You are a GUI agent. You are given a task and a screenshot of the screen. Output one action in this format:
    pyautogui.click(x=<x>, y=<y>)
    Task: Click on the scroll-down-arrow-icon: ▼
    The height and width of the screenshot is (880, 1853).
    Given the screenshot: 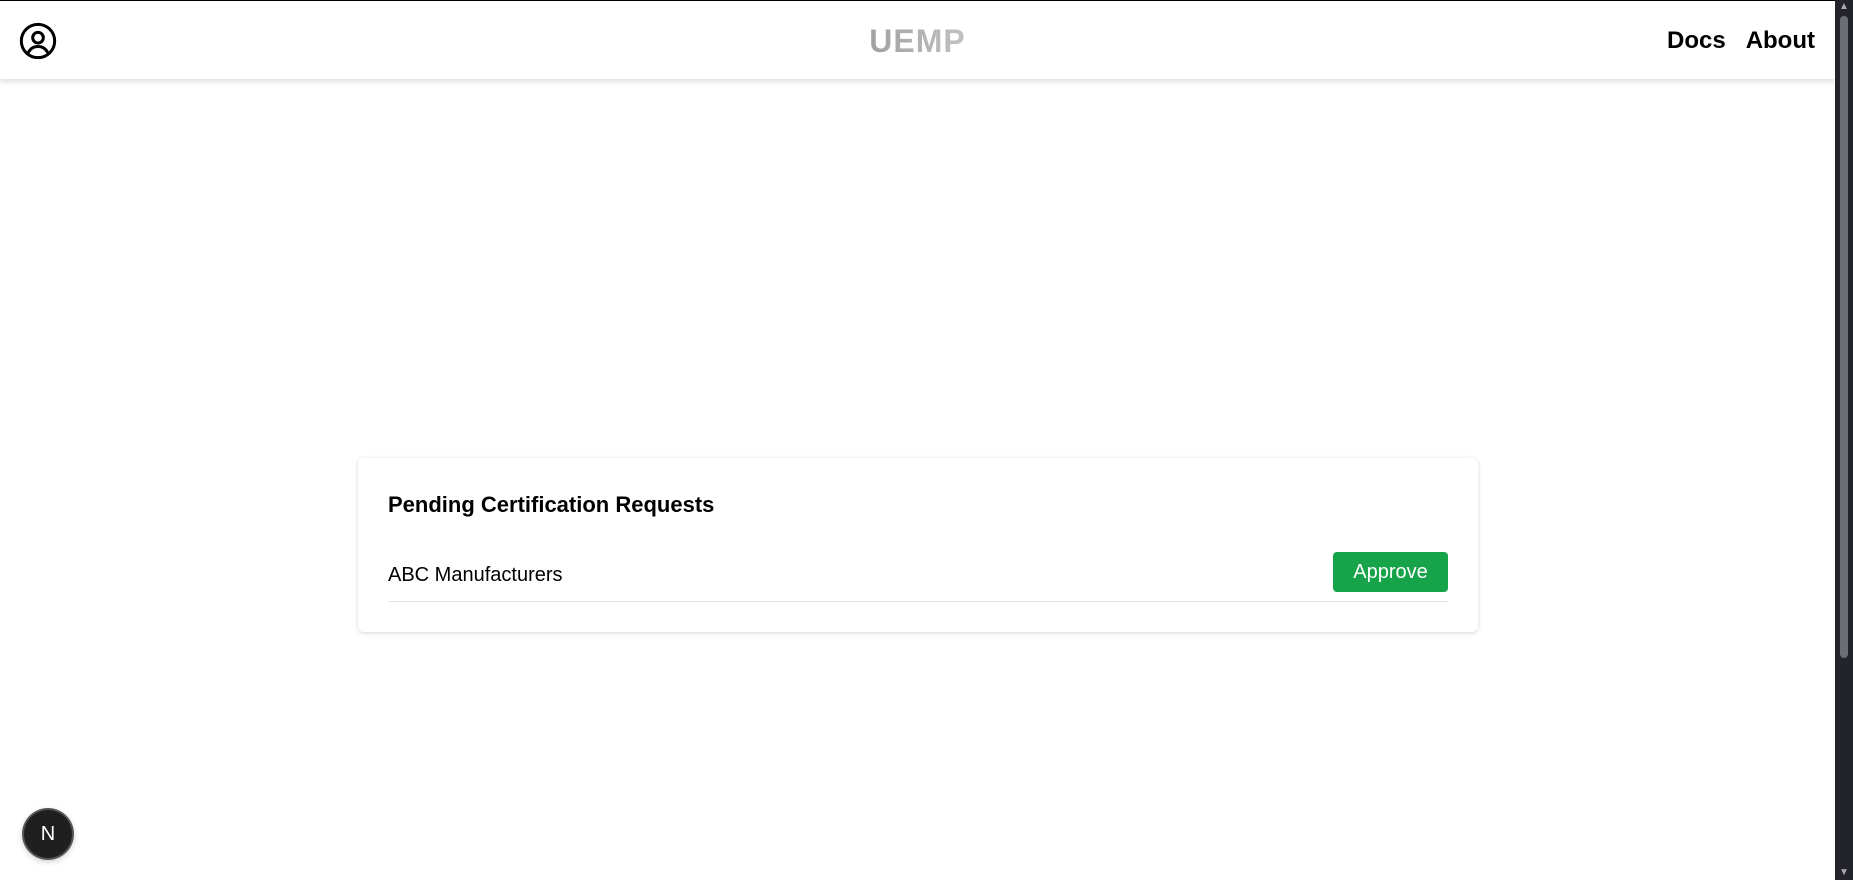 What is the action you would take?
    pyautogui.click(x=1844, y=873)
    